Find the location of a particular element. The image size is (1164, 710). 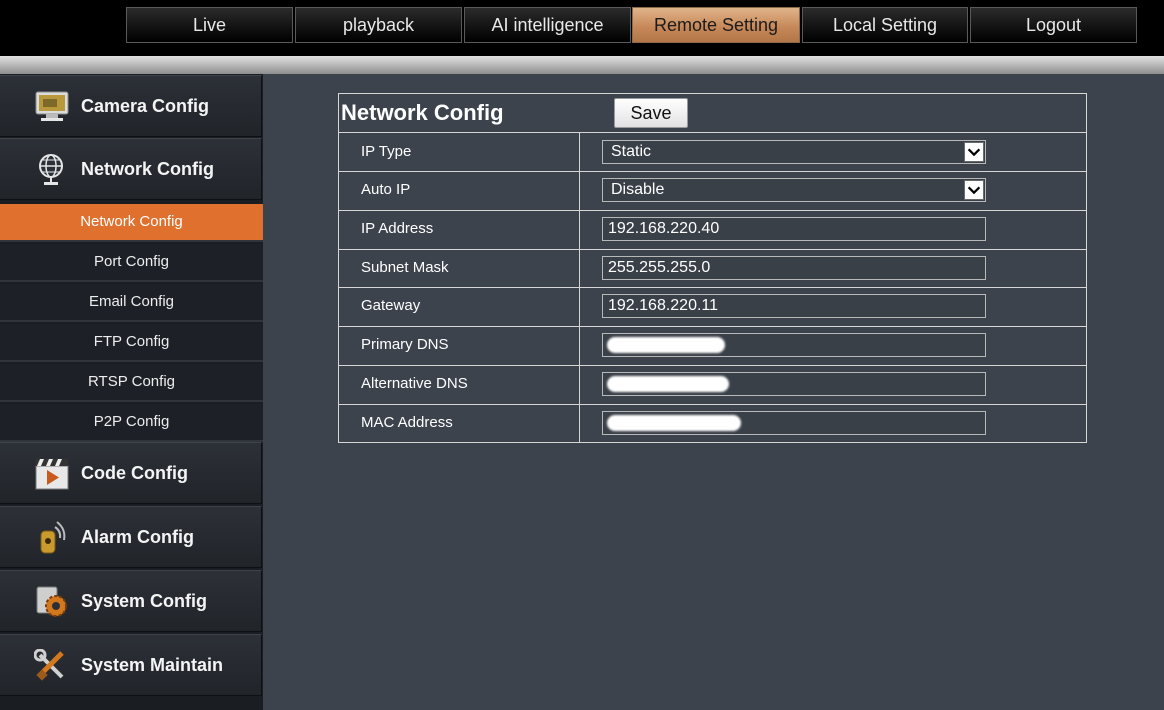

auto-ip-value: Disable is located at coordinates (638, 189).